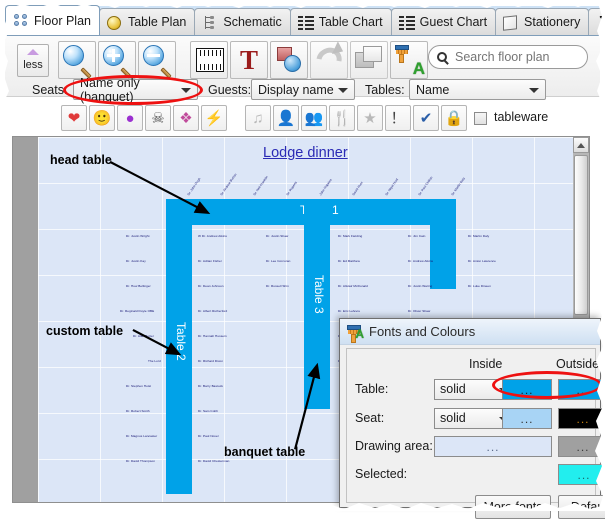 The height and width of the screenshot is (519, 605). Describe the element at coordinates (578, 364) in the screenshot. I see `outside-column-header: Outside` at that location.